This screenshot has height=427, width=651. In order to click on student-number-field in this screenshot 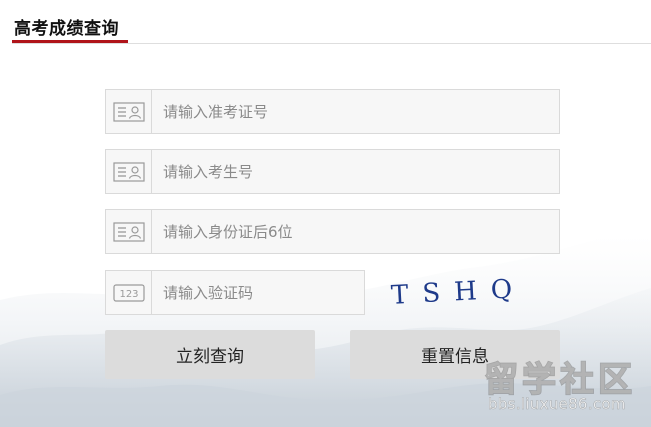, I will do `click(332, 171)`.